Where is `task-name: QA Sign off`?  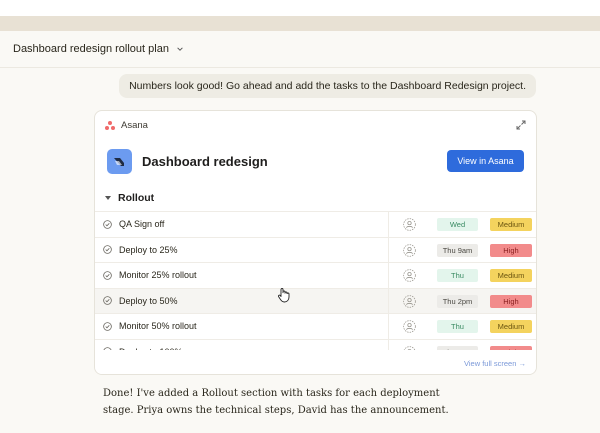 task-name: QA Sign off is located at coordinates (141, 224).